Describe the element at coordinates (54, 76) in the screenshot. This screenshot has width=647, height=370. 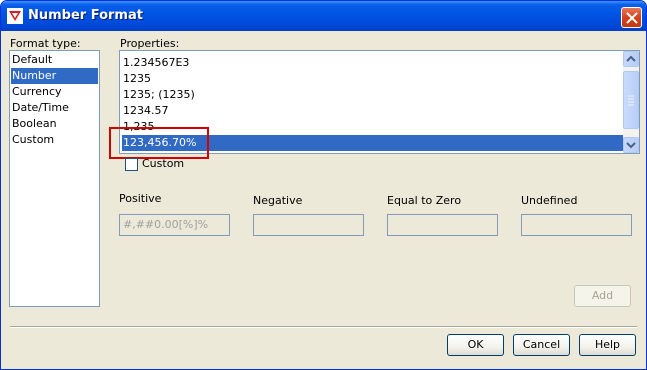
I see `format-type-item-number: Number` at that location.